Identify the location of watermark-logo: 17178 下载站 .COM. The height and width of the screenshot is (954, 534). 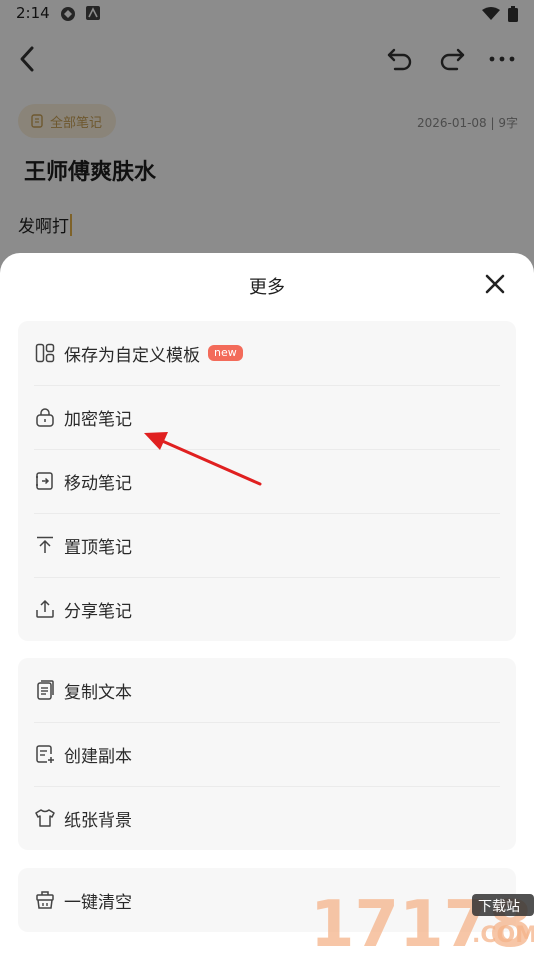
(422, 919).